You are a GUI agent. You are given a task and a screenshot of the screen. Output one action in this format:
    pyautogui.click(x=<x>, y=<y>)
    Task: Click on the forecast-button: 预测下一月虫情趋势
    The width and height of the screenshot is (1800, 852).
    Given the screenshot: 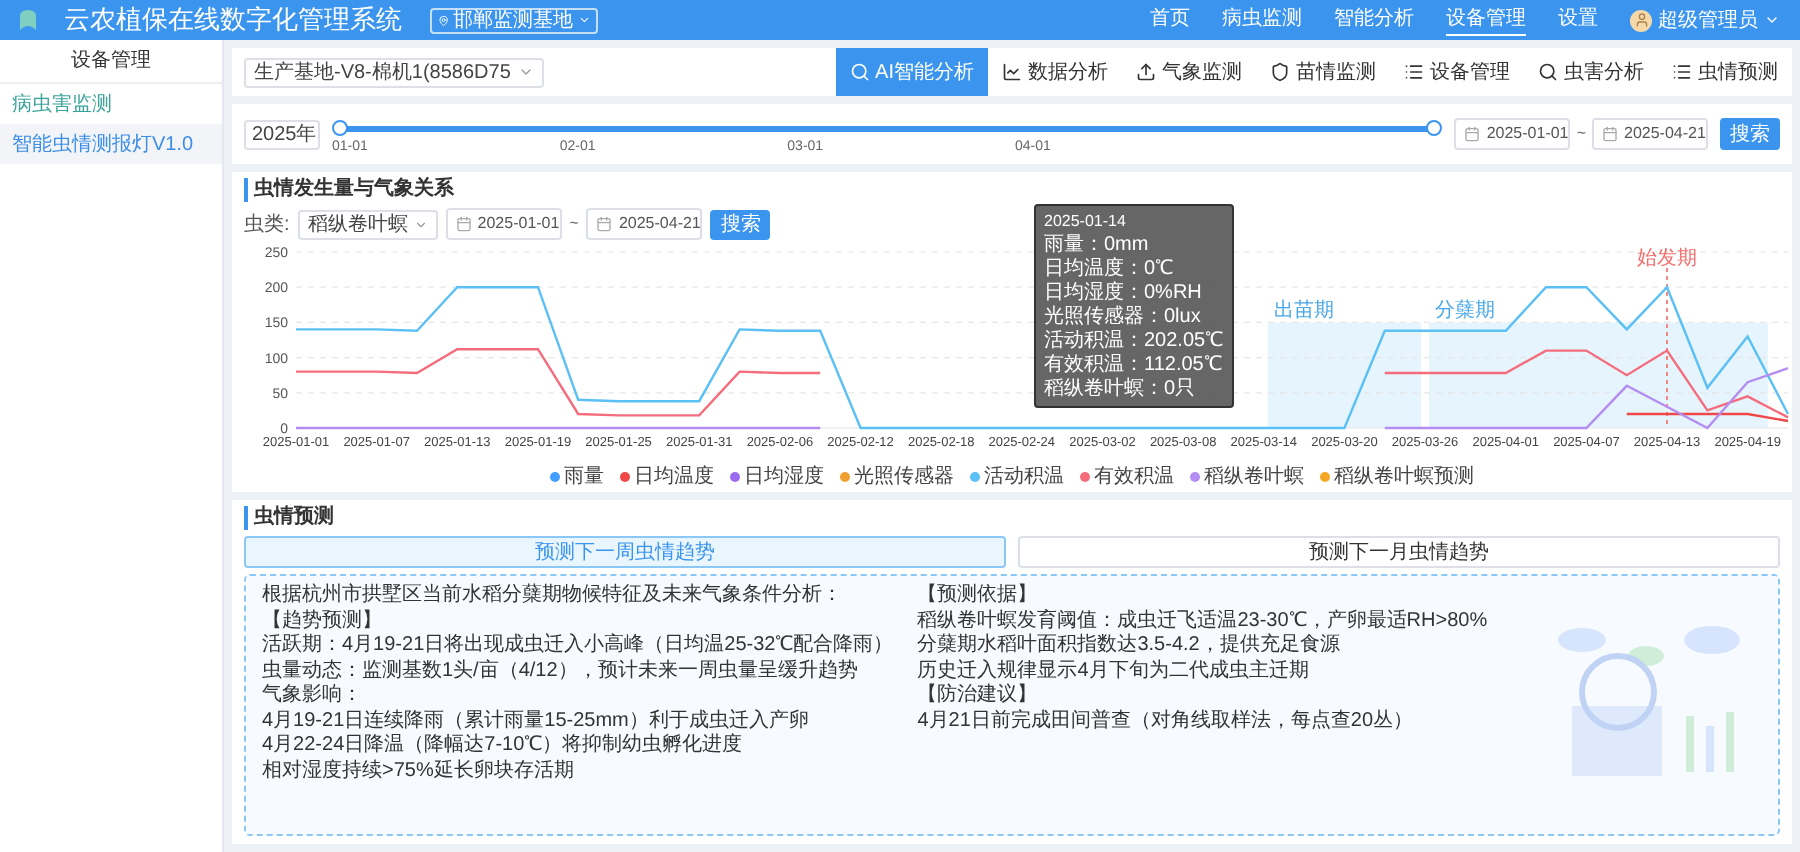 What is the action you would take?
    pyautogui.click(x=1399, y=552)
    